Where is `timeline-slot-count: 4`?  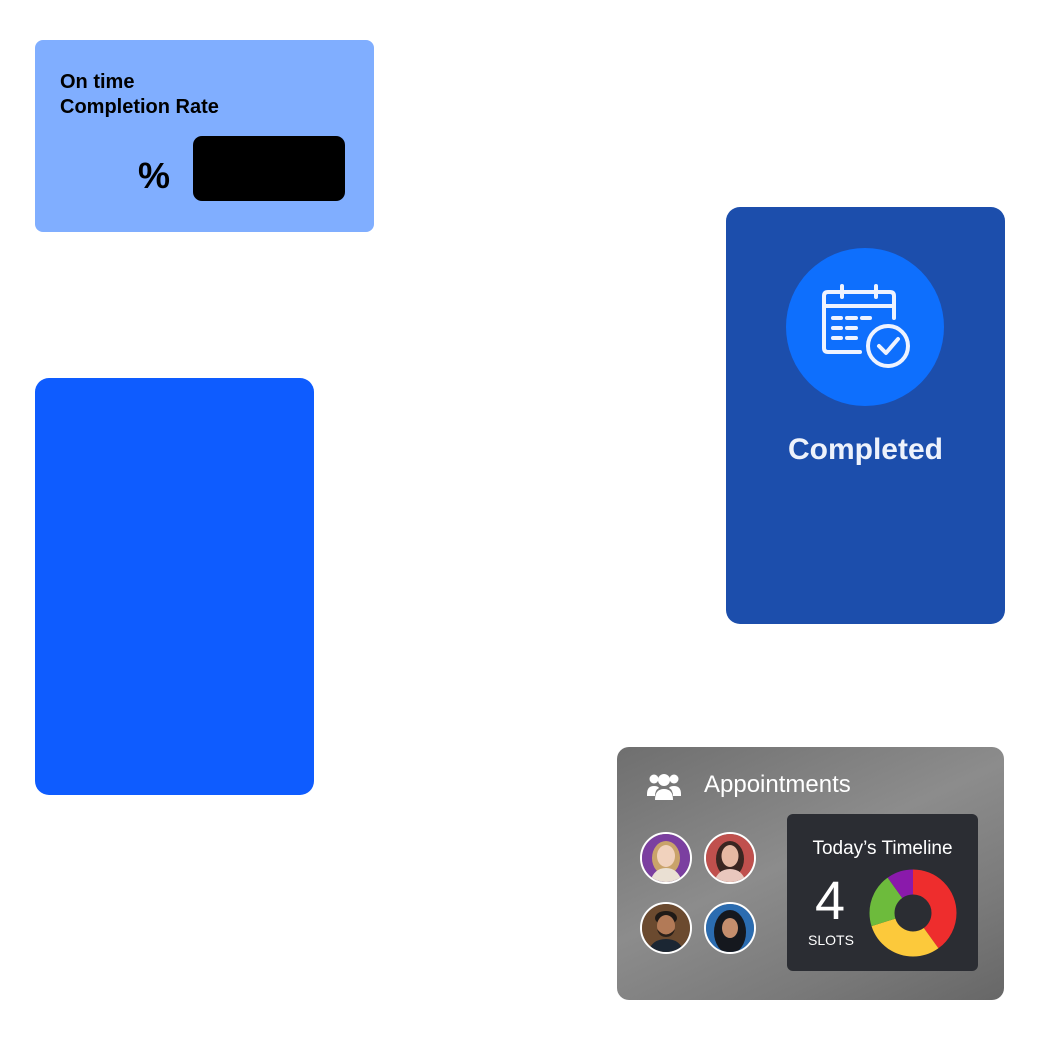
timeline-slot-count: 4 is located at coordinates (830, 901).